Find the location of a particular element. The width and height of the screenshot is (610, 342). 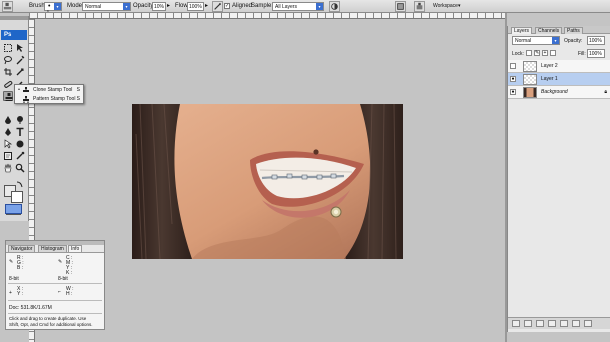

airbrush-icon is located at coordinates (217, 6).